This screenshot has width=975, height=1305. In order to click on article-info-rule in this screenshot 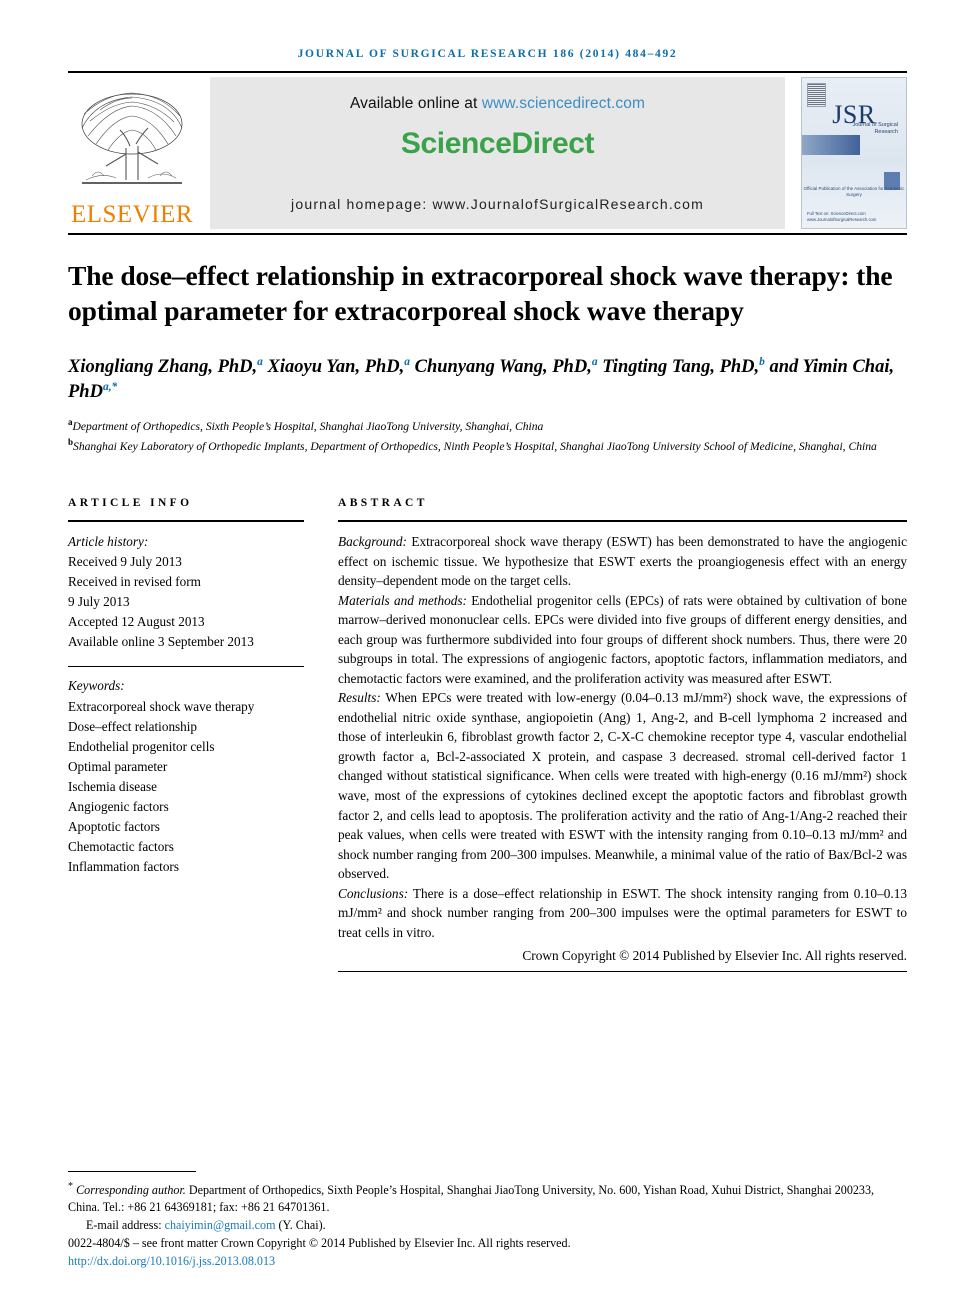, I will do `click(186, 521)`.